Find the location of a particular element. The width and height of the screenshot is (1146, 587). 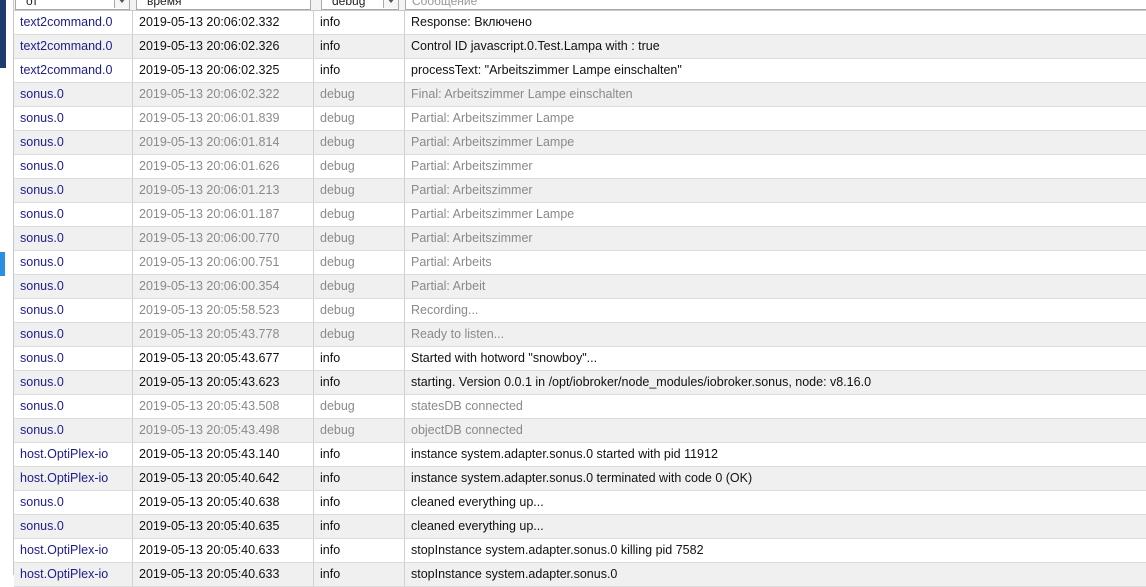

filter-time-input: время is located at coordinates (223, 5).